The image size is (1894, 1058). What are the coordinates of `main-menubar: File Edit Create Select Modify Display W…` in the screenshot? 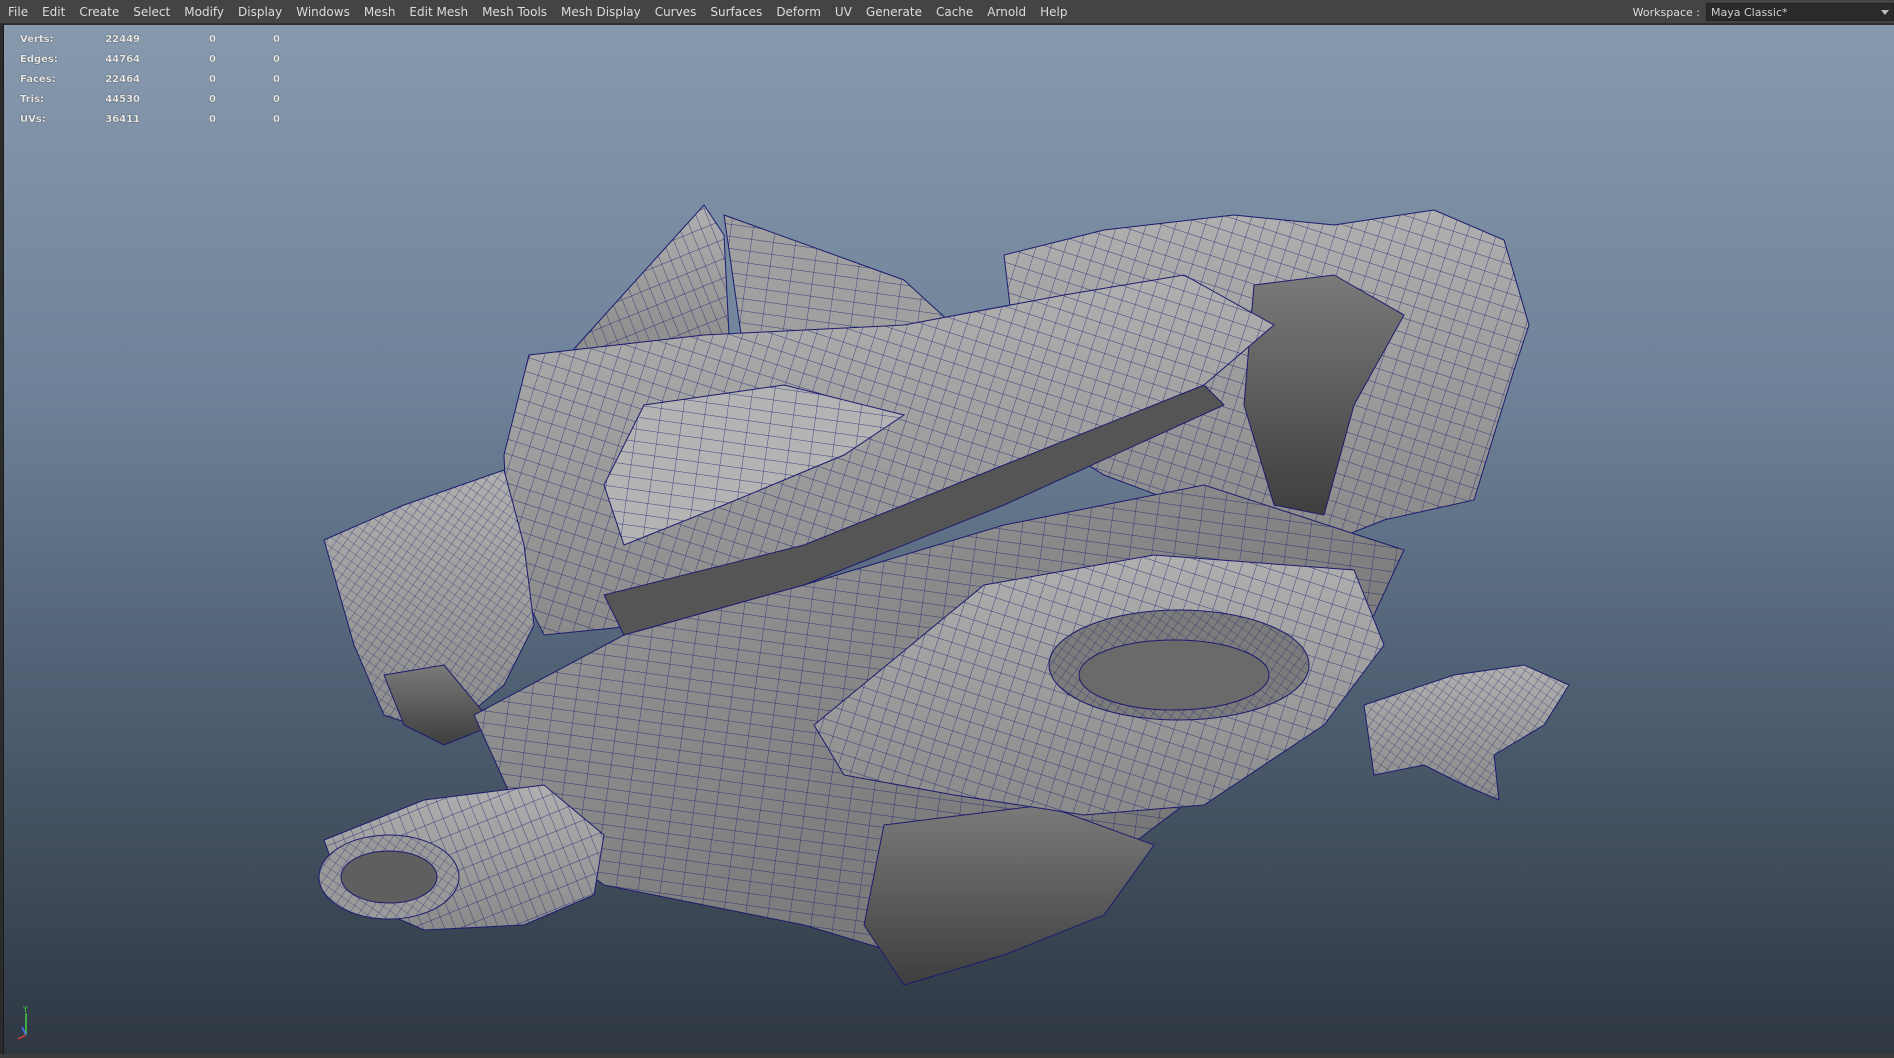 It's located at (947, 12).